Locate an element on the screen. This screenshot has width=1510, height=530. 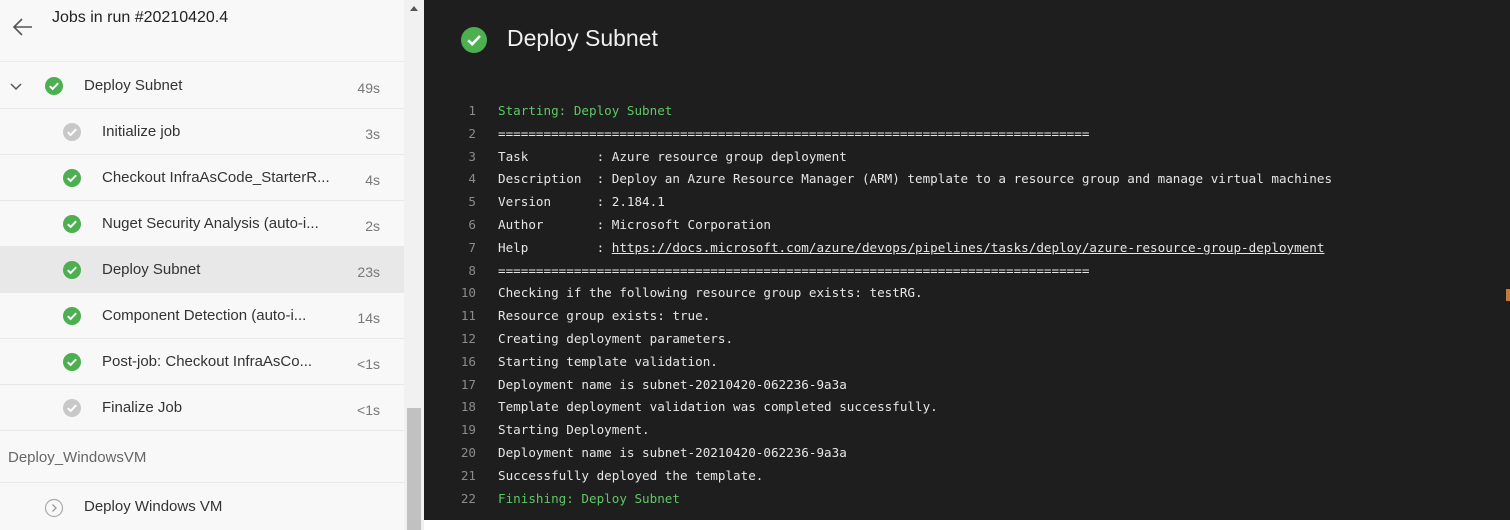
log-line-number: 10 is located at coordinates (468, 293).